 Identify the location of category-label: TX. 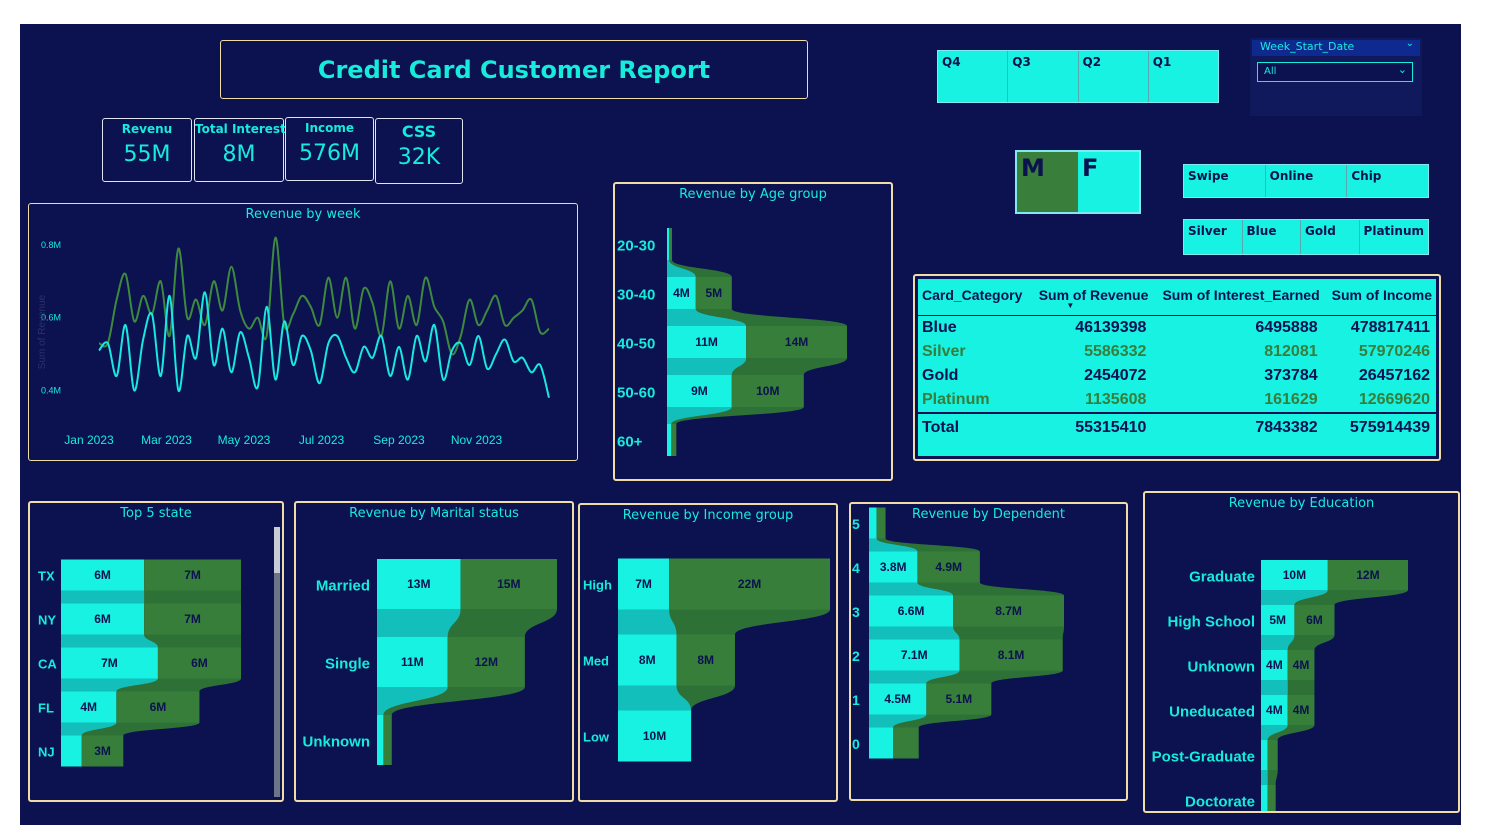
(46, 576).